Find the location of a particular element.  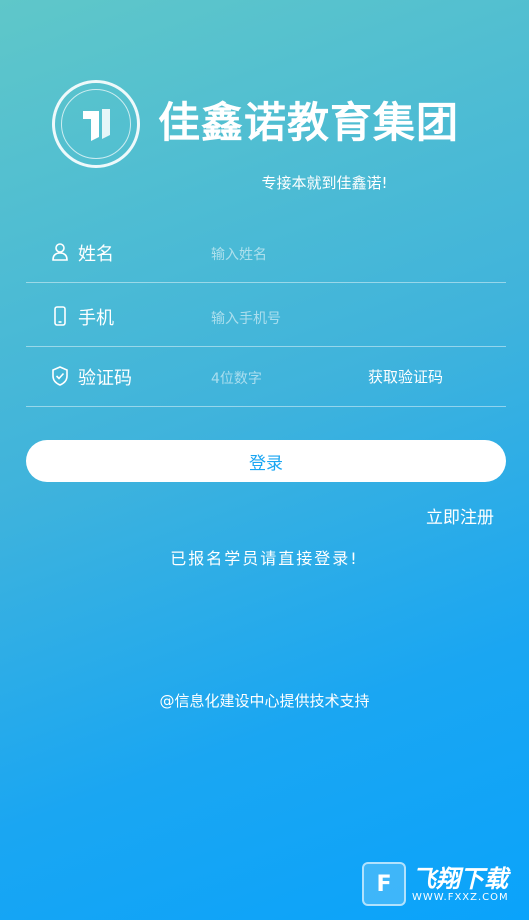

login-button: 登录 is located at coordinates (266, 461).